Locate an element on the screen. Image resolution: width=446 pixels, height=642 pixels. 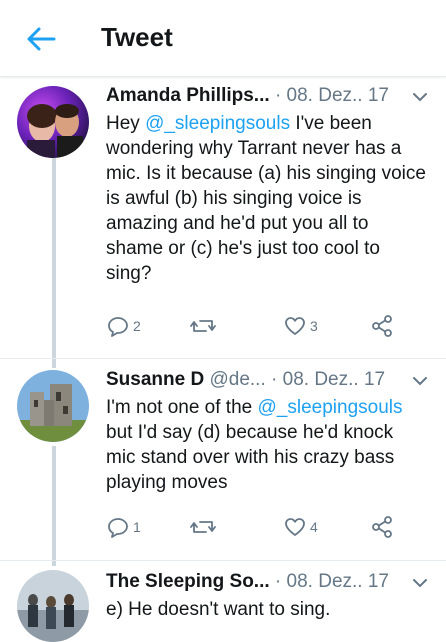
tweet-header: Susanne D @de... · 08. Dez.. 17 is located at coordinates (267, 380).